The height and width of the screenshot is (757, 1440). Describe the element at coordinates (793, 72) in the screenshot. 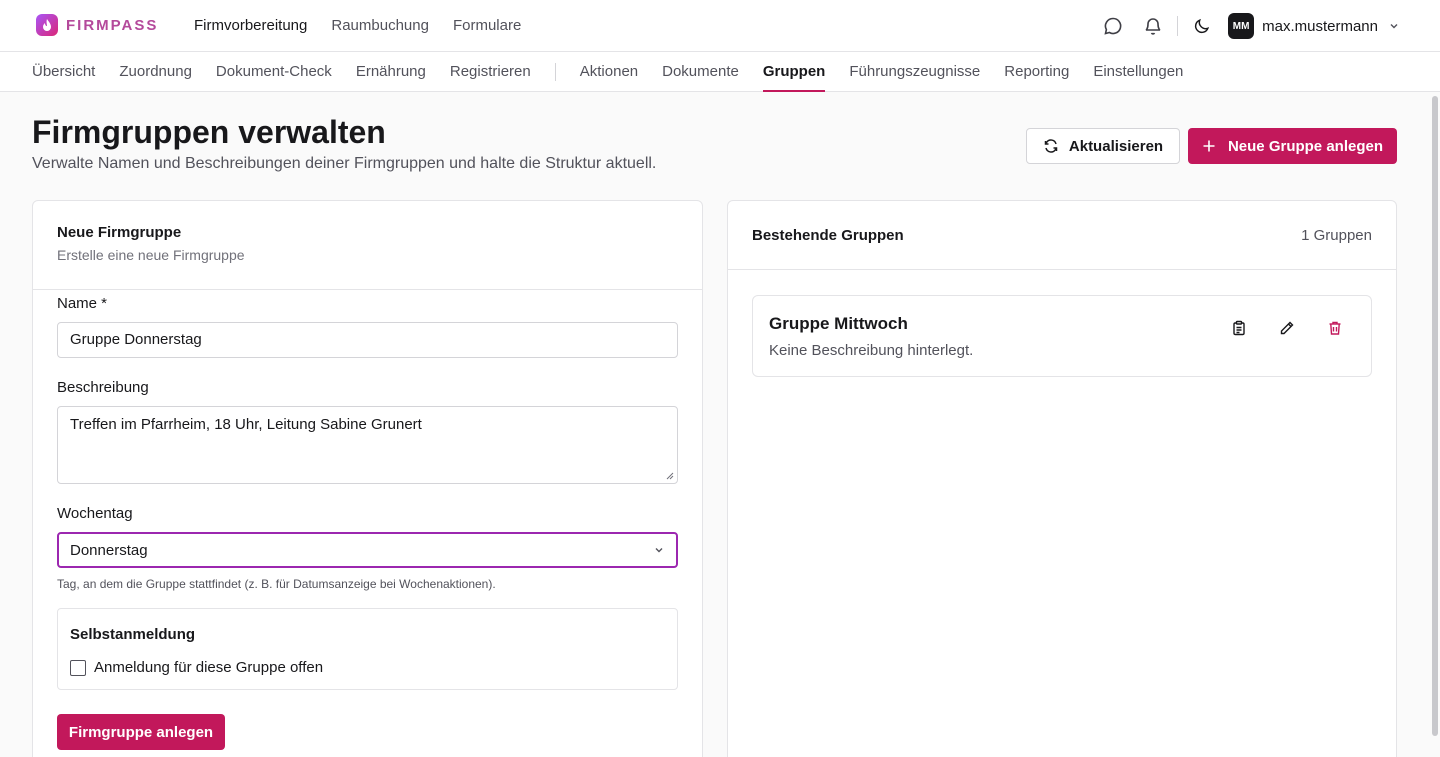

I see `tab-gruppen: Gruppen` at that location.